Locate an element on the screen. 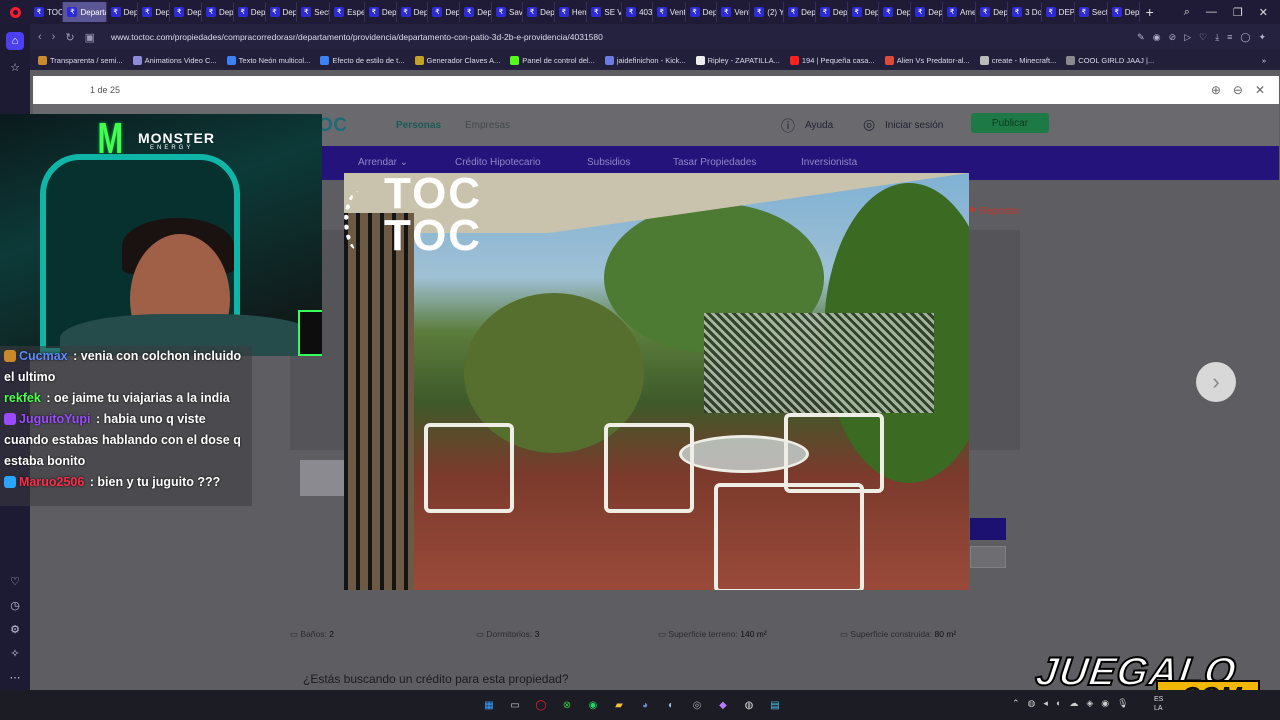  heart-outline-icon: ♡ is located at coordinates (1203, 37).